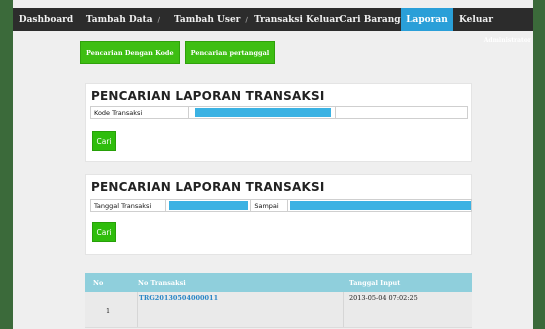 The image size is (545, 329). I want to click on transaksi-link: TRG20130504000011, so click(178, 298).